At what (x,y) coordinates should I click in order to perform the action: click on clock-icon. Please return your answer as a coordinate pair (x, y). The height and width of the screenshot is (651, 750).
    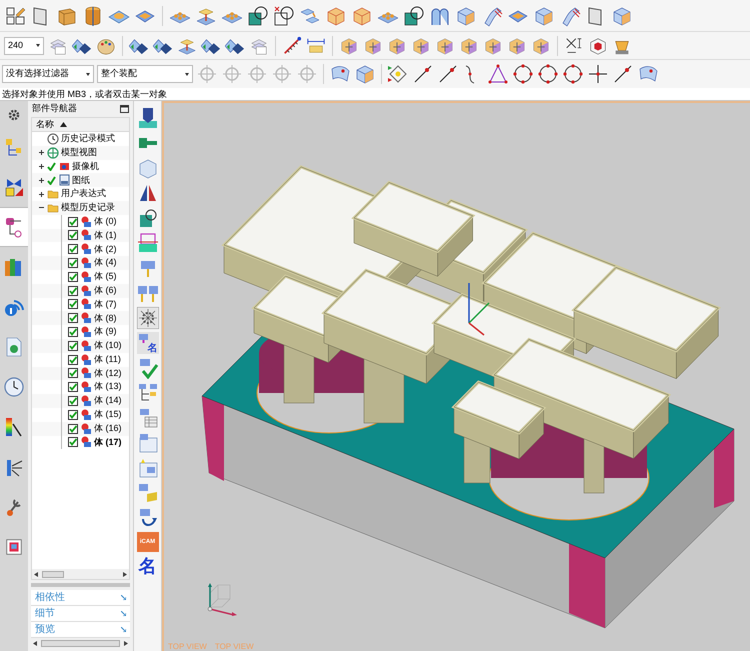
    Looking at the image, I should click on (14, 387).